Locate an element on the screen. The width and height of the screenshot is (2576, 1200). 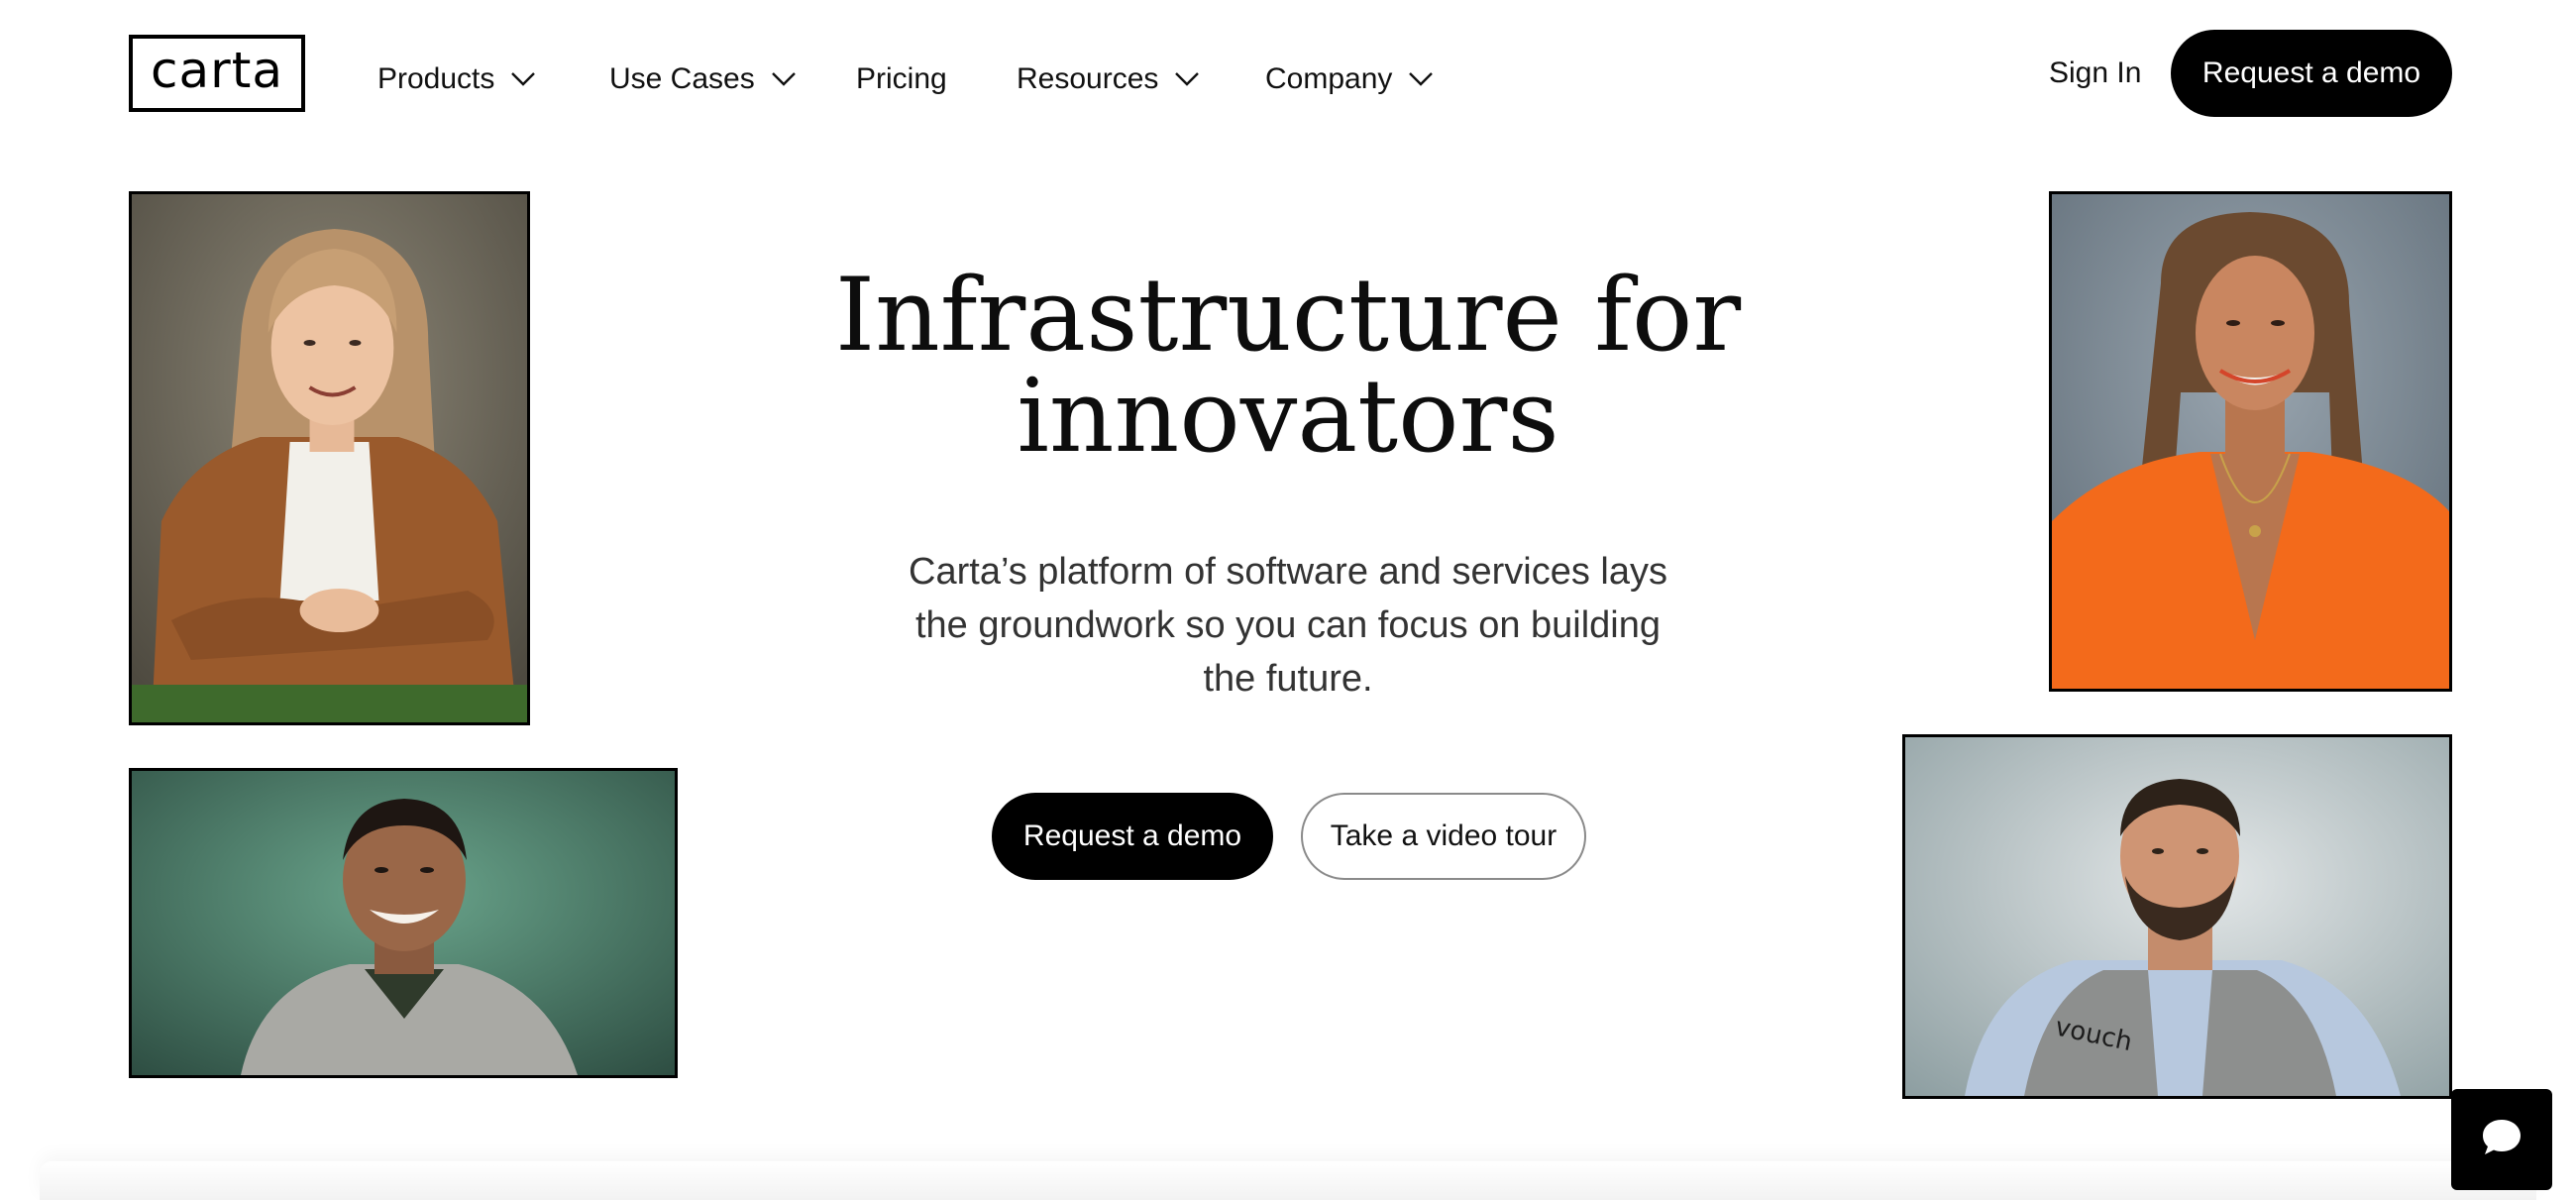
portrait-man-fleece-vest: vouch is located at coordinates (2177, 917).